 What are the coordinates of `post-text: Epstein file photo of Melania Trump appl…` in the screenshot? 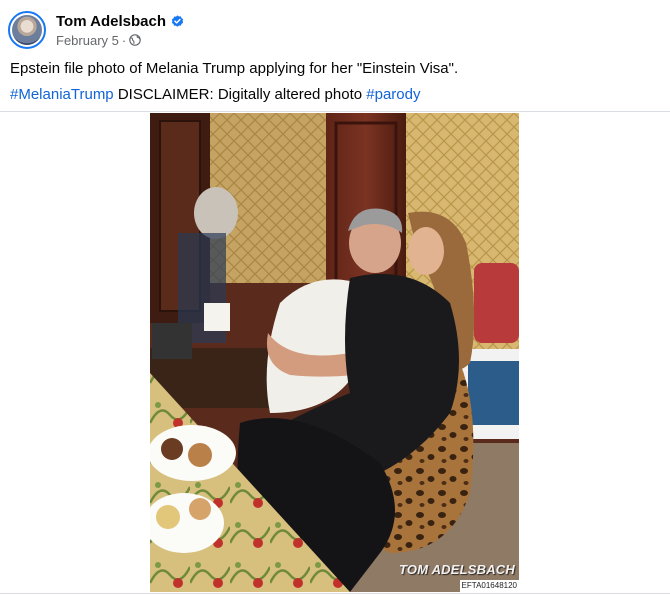 It's located at (330, 82).